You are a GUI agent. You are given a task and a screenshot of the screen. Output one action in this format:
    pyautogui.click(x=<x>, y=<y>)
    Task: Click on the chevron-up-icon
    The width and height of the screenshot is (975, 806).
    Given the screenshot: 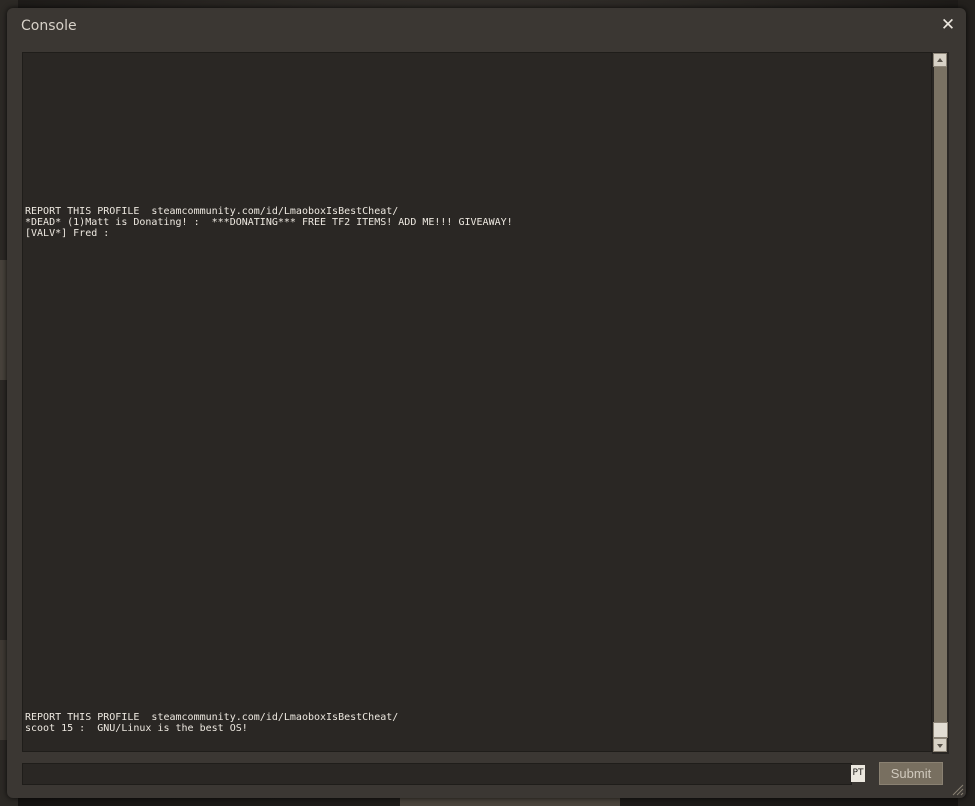 What is the action you would take?
    pyautogui.click(x=940, y=60)
    